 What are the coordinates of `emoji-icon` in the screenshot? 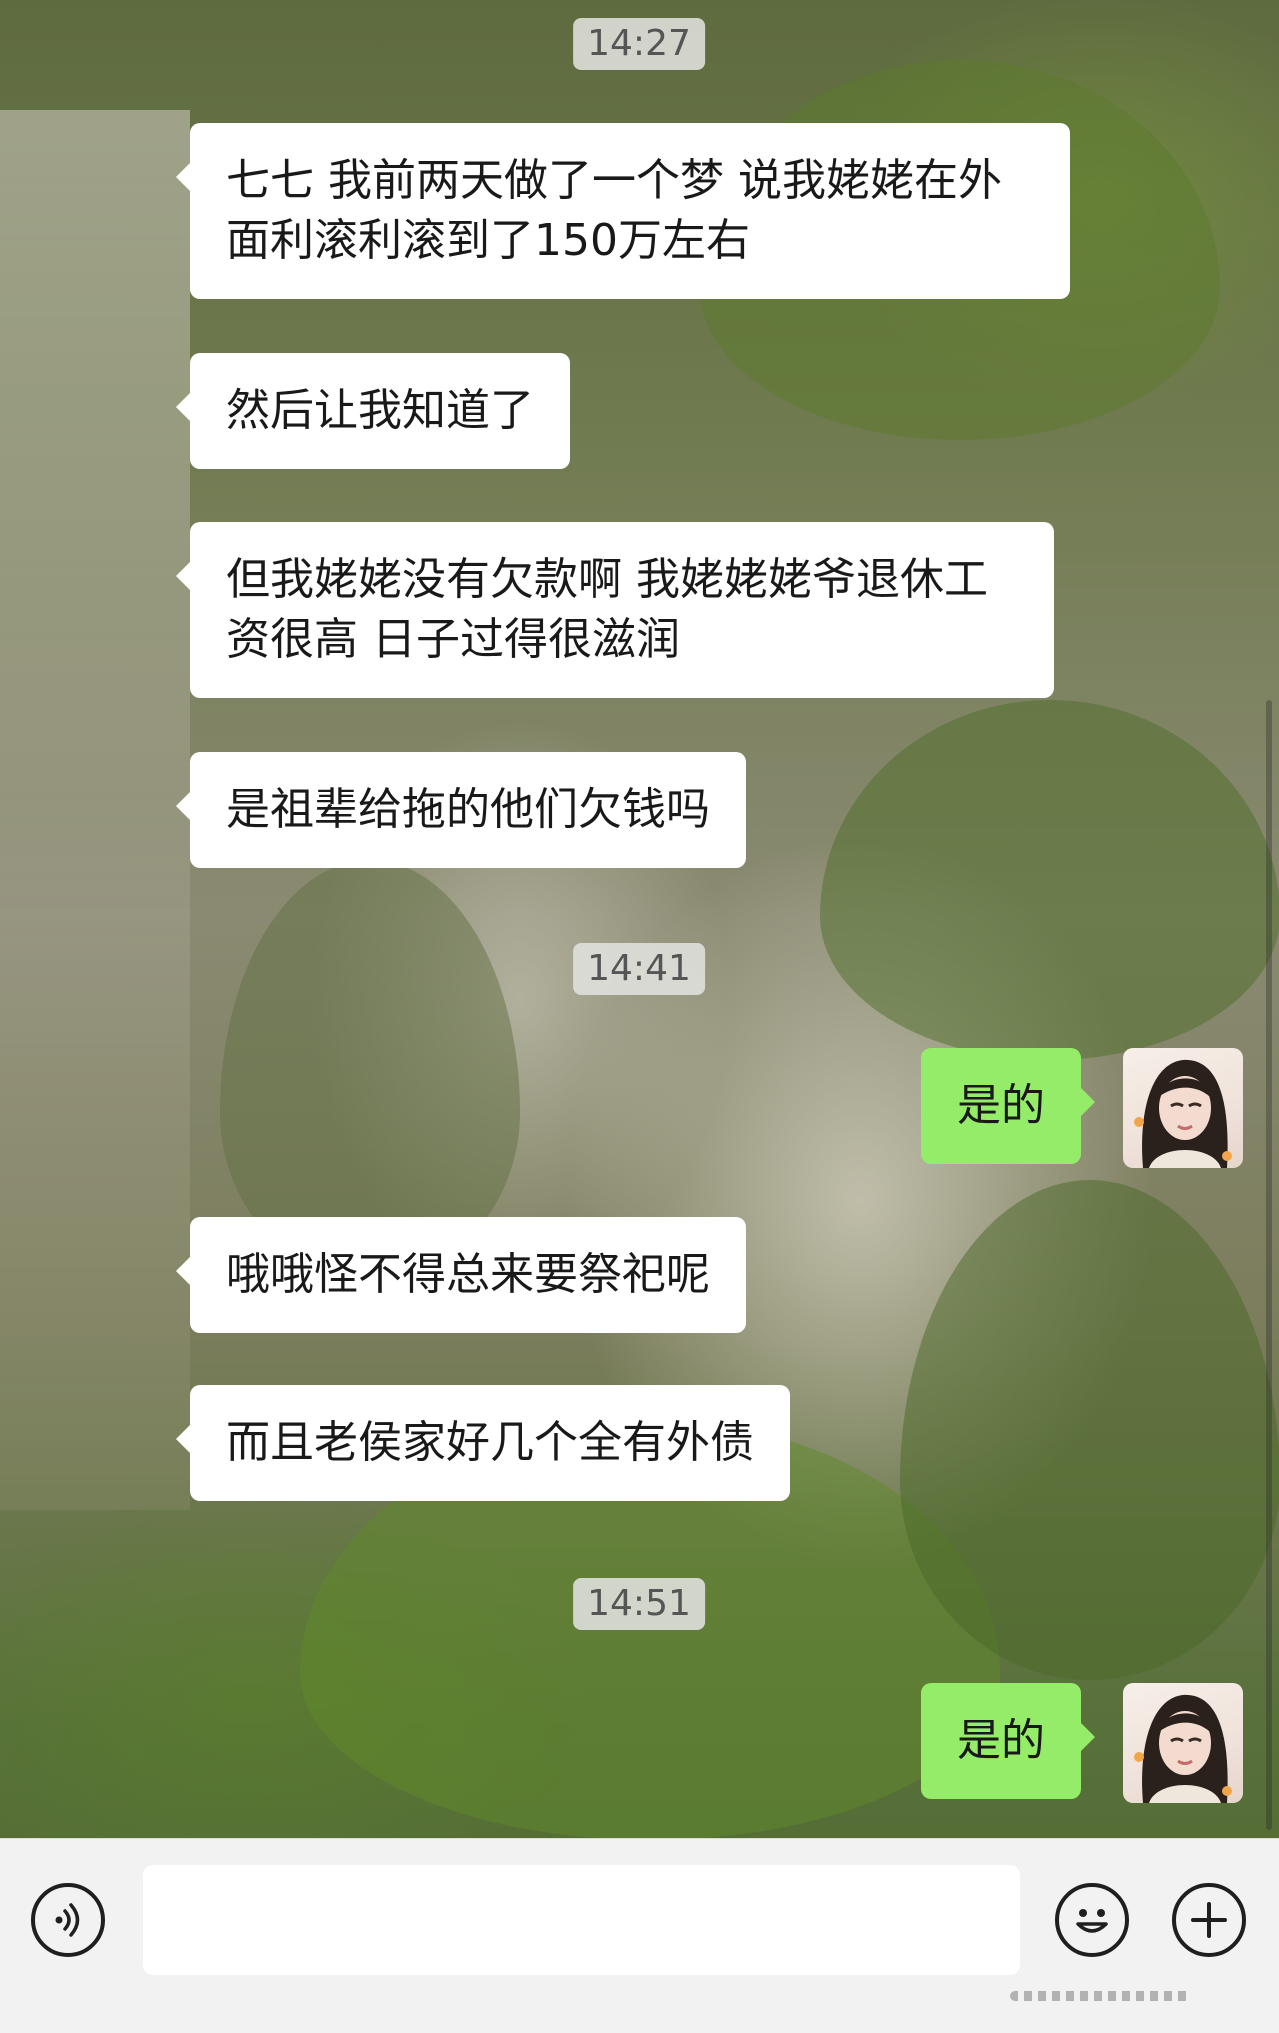 It's located at (1092, 1921).